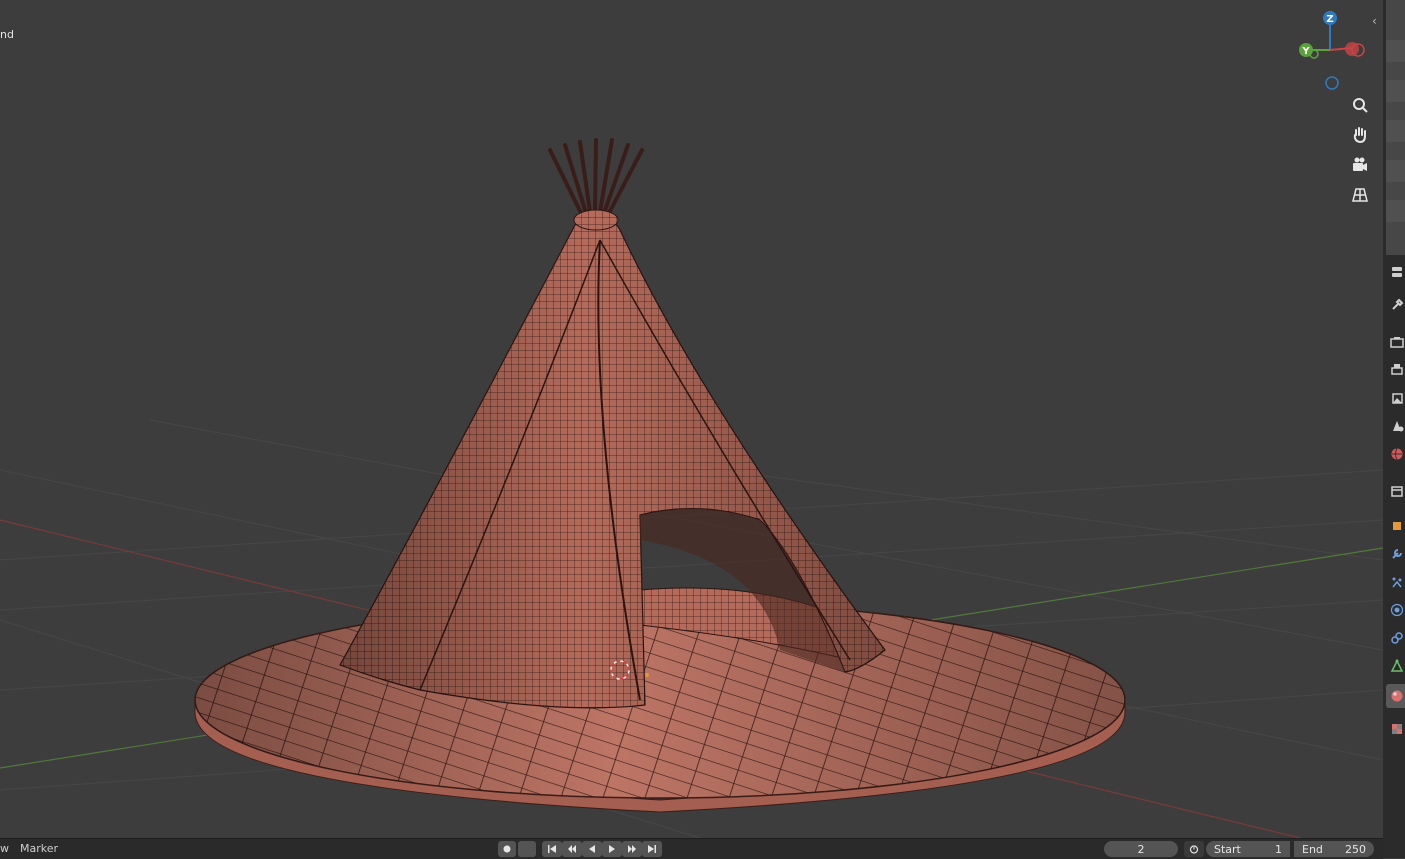 Image resolution: width=1405 pixels, height=859 pixels. I want to click on hand-pan-icon, so click(1360, 135).